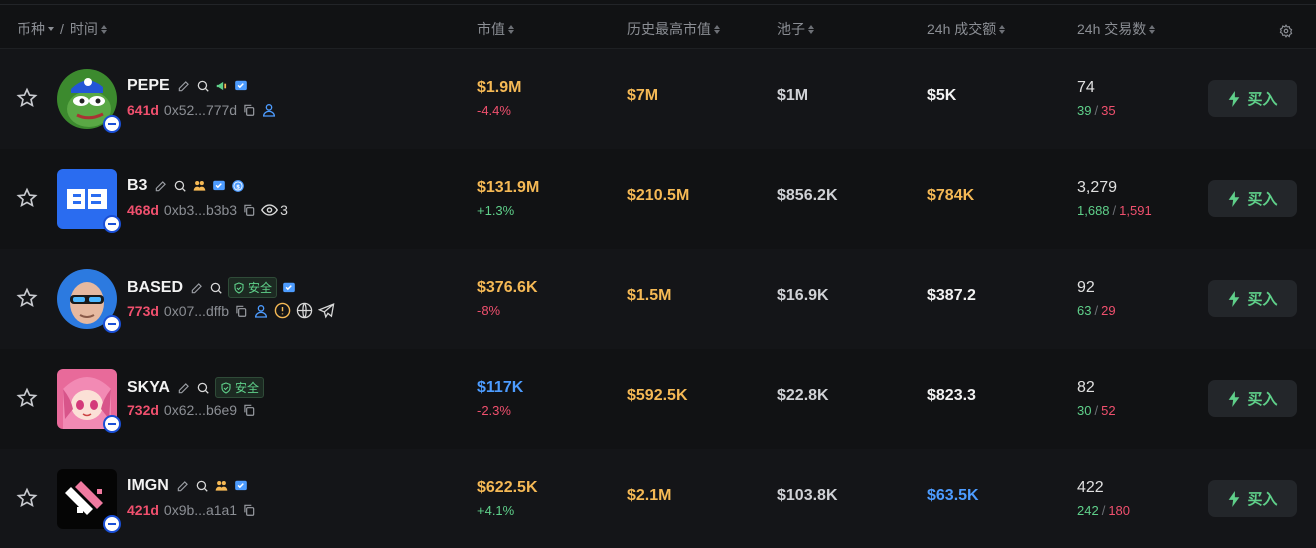 This screenshot has width=1316, height=548. What do you see at coordinates (953, 495) in the screenshot?
I see `volume-24h: $63.5K` at bounding box center [953, 495].